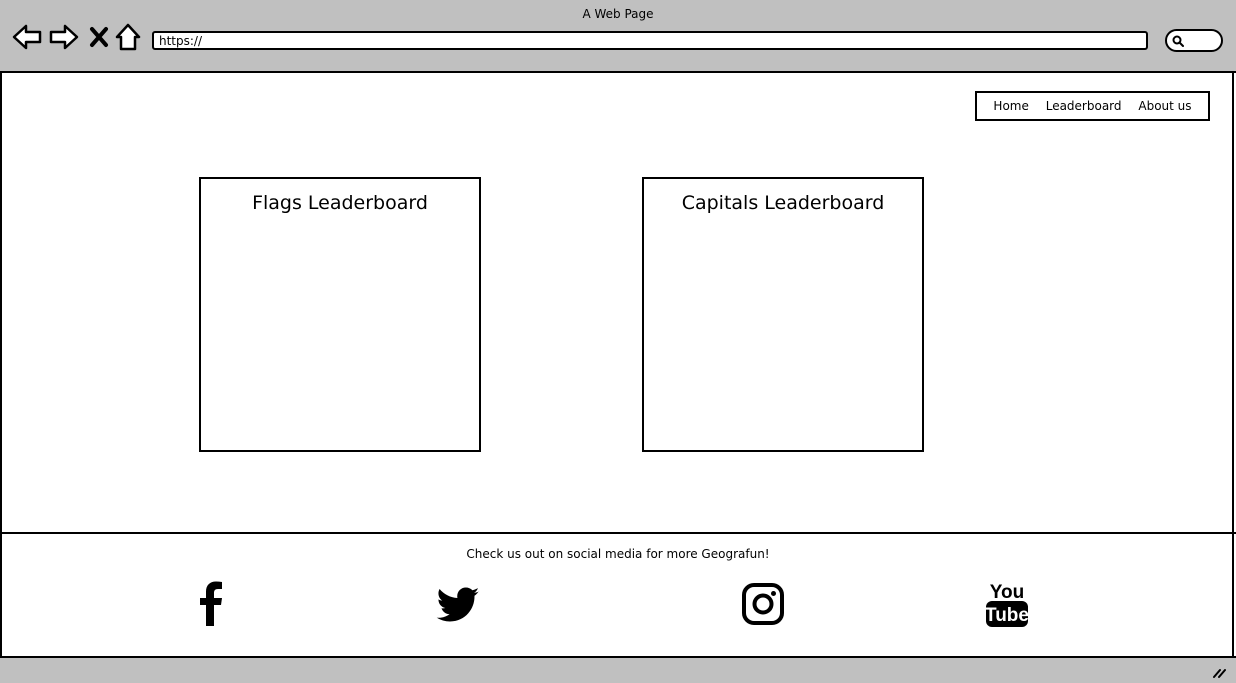  Describe the element at coordinates (211, 604) in the screenshot. I see `facebook-icon` at that location.